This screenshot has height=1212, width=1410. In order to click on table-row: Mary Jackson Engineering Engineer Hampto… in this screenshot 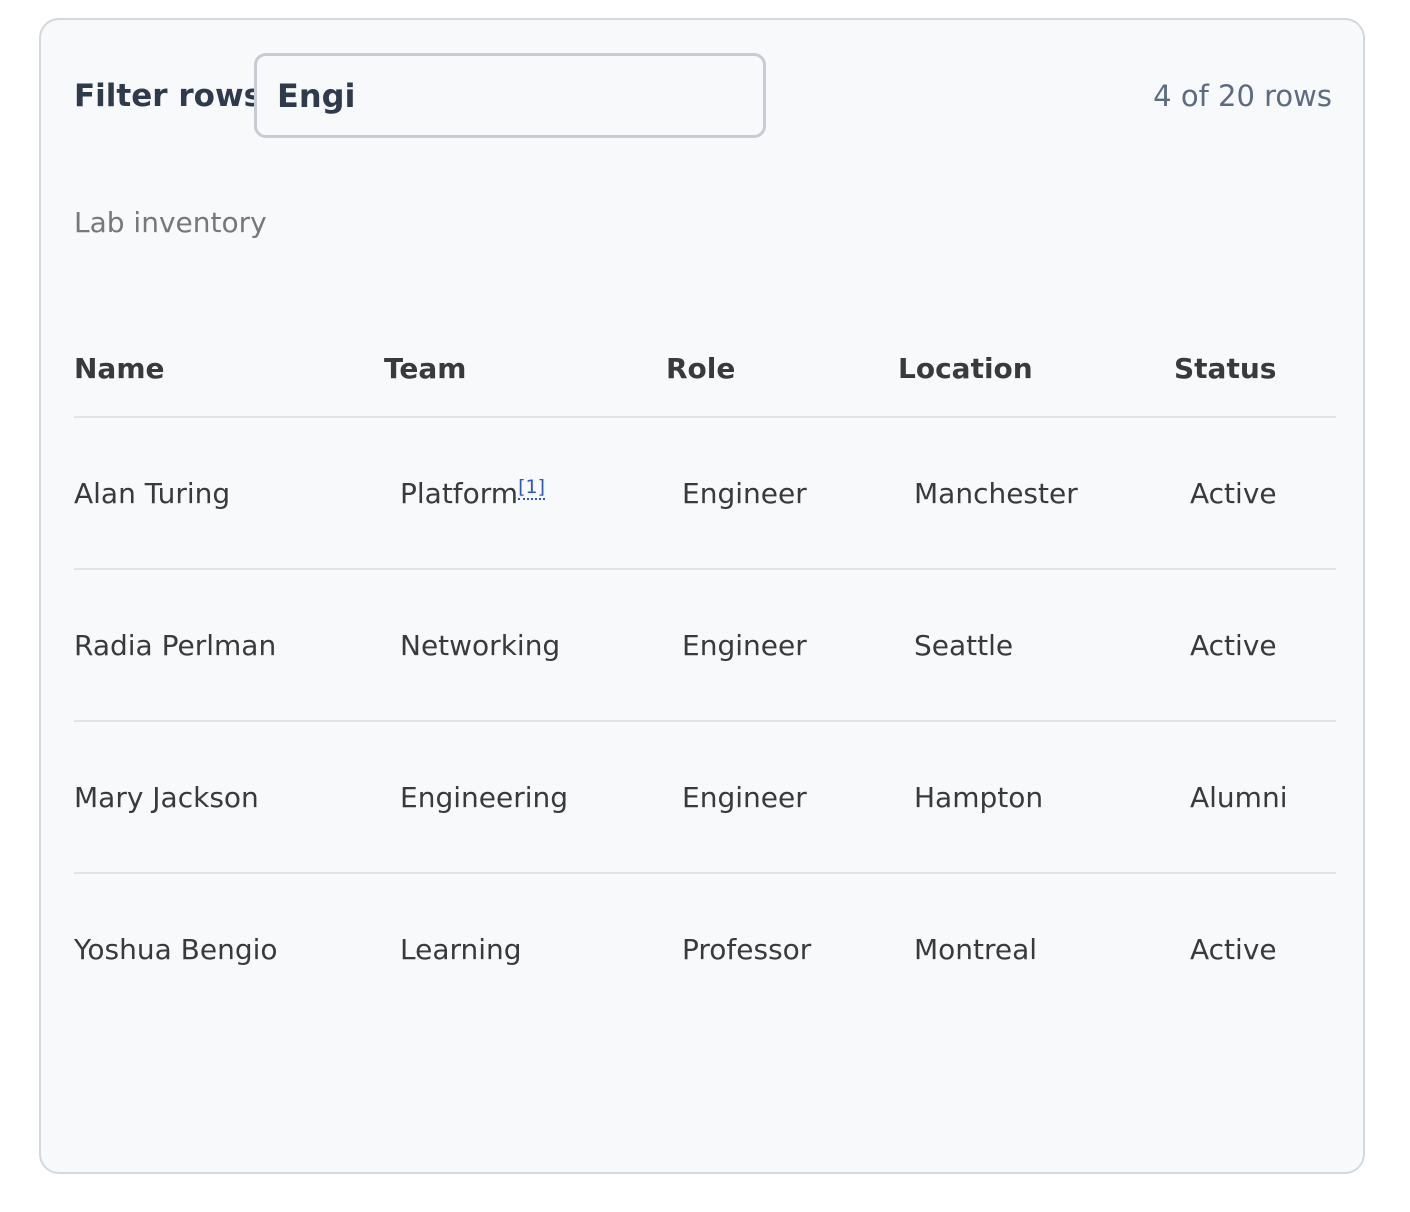, I will do `click(705, 797)`.